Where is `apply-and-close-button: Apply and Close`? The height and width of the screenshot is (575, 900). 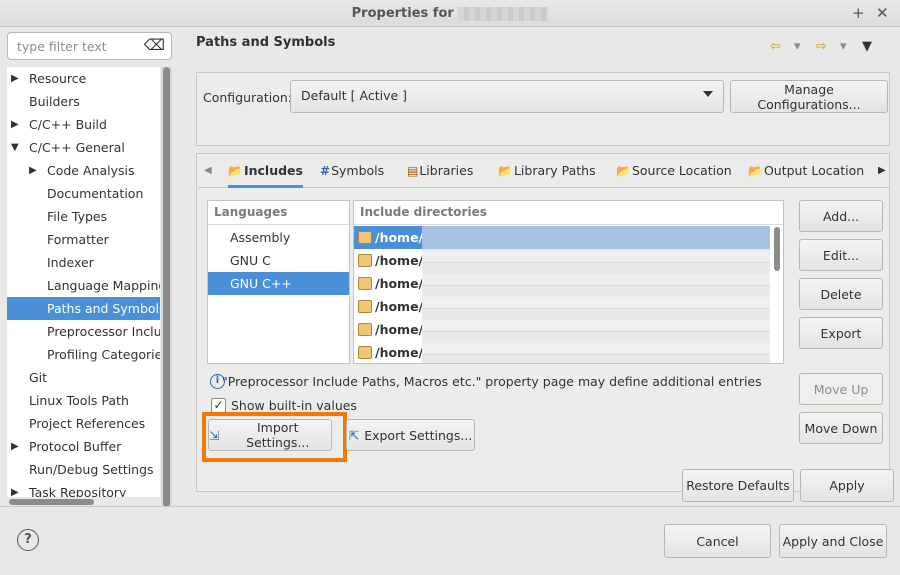
apply-and-close-button: Apply and Close is located at coordinates (833, 541).